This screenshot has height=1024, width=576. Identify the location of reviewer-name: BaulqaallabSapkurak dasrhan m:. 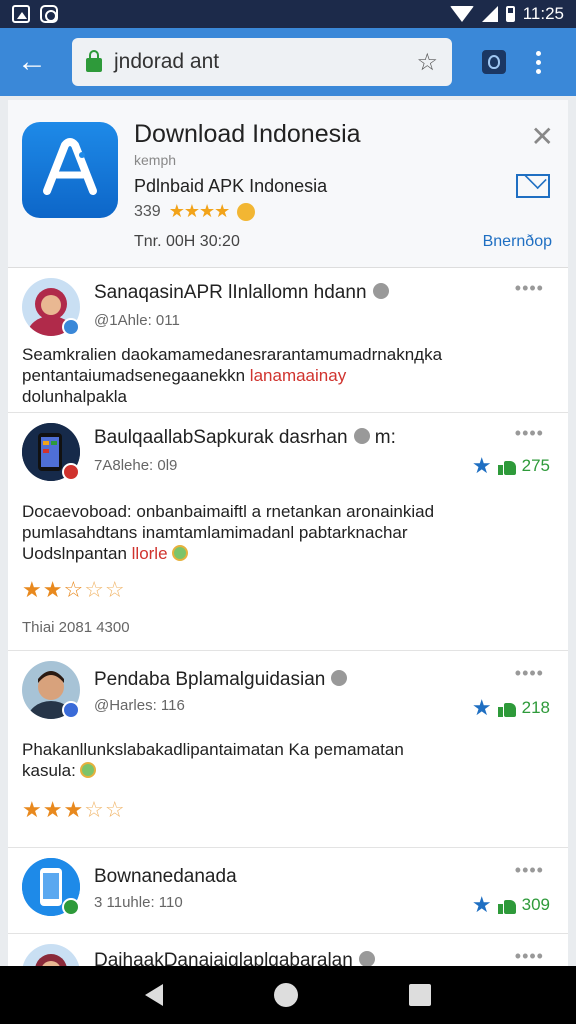
(245, 437).